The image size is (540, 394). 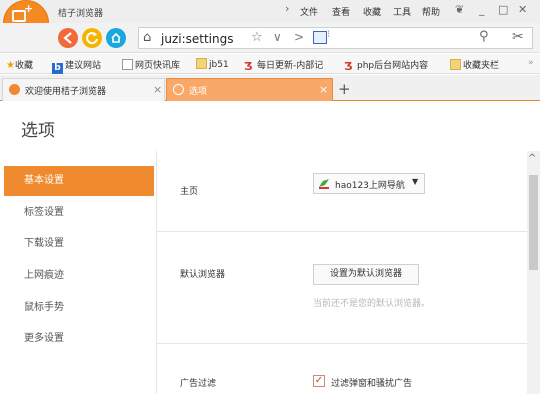 I want to click on hao123-icon, so click(x=324, y=184).